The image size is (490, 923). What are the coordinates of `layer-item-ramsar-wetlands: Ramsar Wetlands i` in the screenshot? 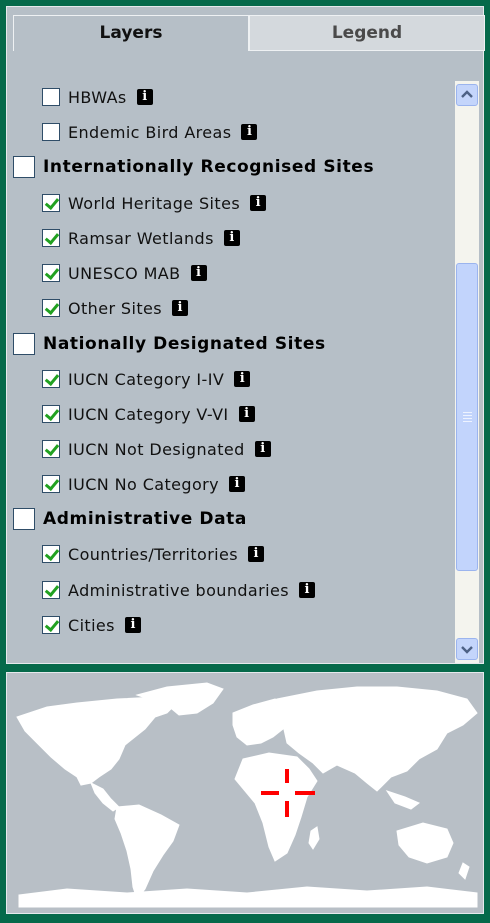 It's located at (141, 238).